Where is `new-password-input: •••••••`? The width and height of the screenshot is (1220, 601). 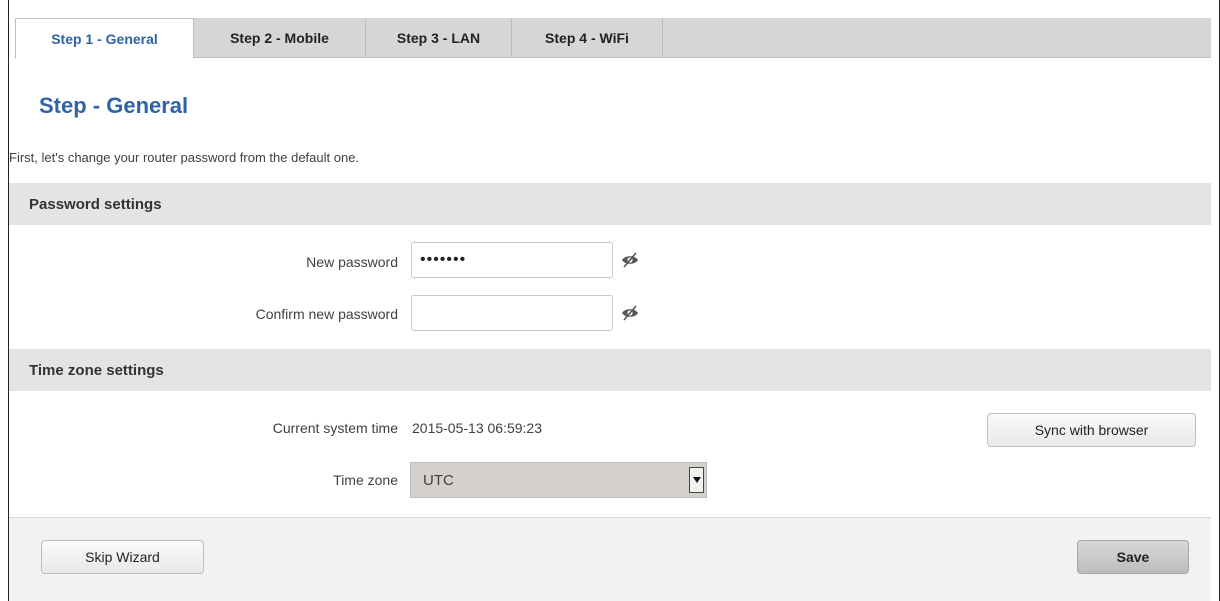 new-password-input: ••••••• is located at coordinates (512, 260).